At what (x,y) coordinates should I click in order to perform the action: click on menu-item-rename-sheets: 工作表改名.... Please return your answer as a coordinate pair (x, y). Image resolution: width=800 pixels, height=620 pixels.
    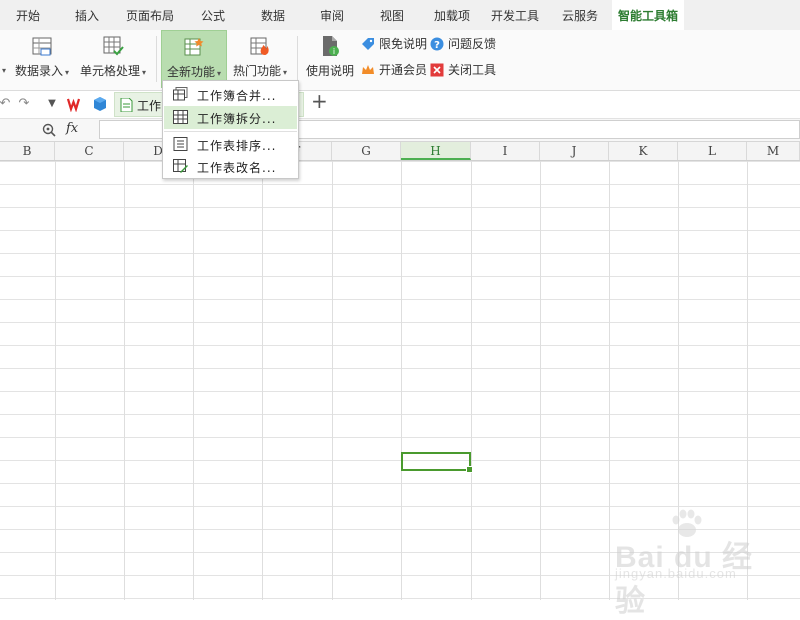
    Looking at the image, I should click on (230, 166).